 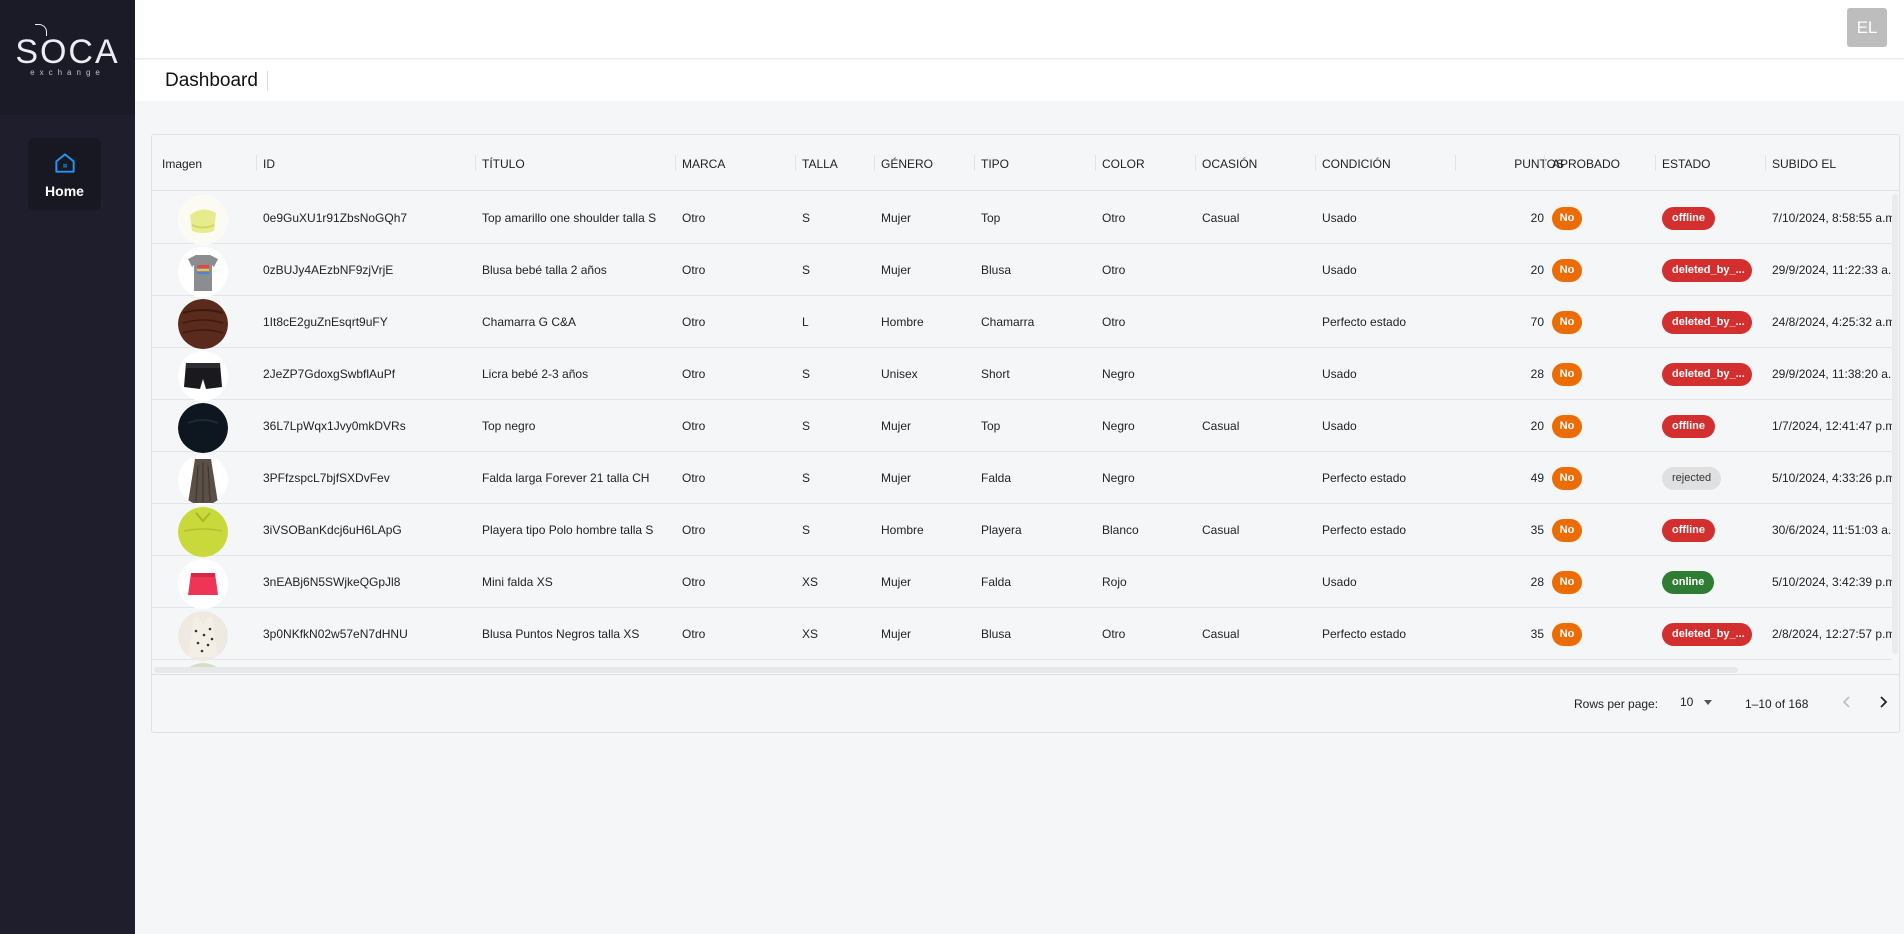 What do you see at coordinates (503, 164) in the screenshot?
I see `column-header-titulo: TÍTULO` at bounding box center [503, 164].